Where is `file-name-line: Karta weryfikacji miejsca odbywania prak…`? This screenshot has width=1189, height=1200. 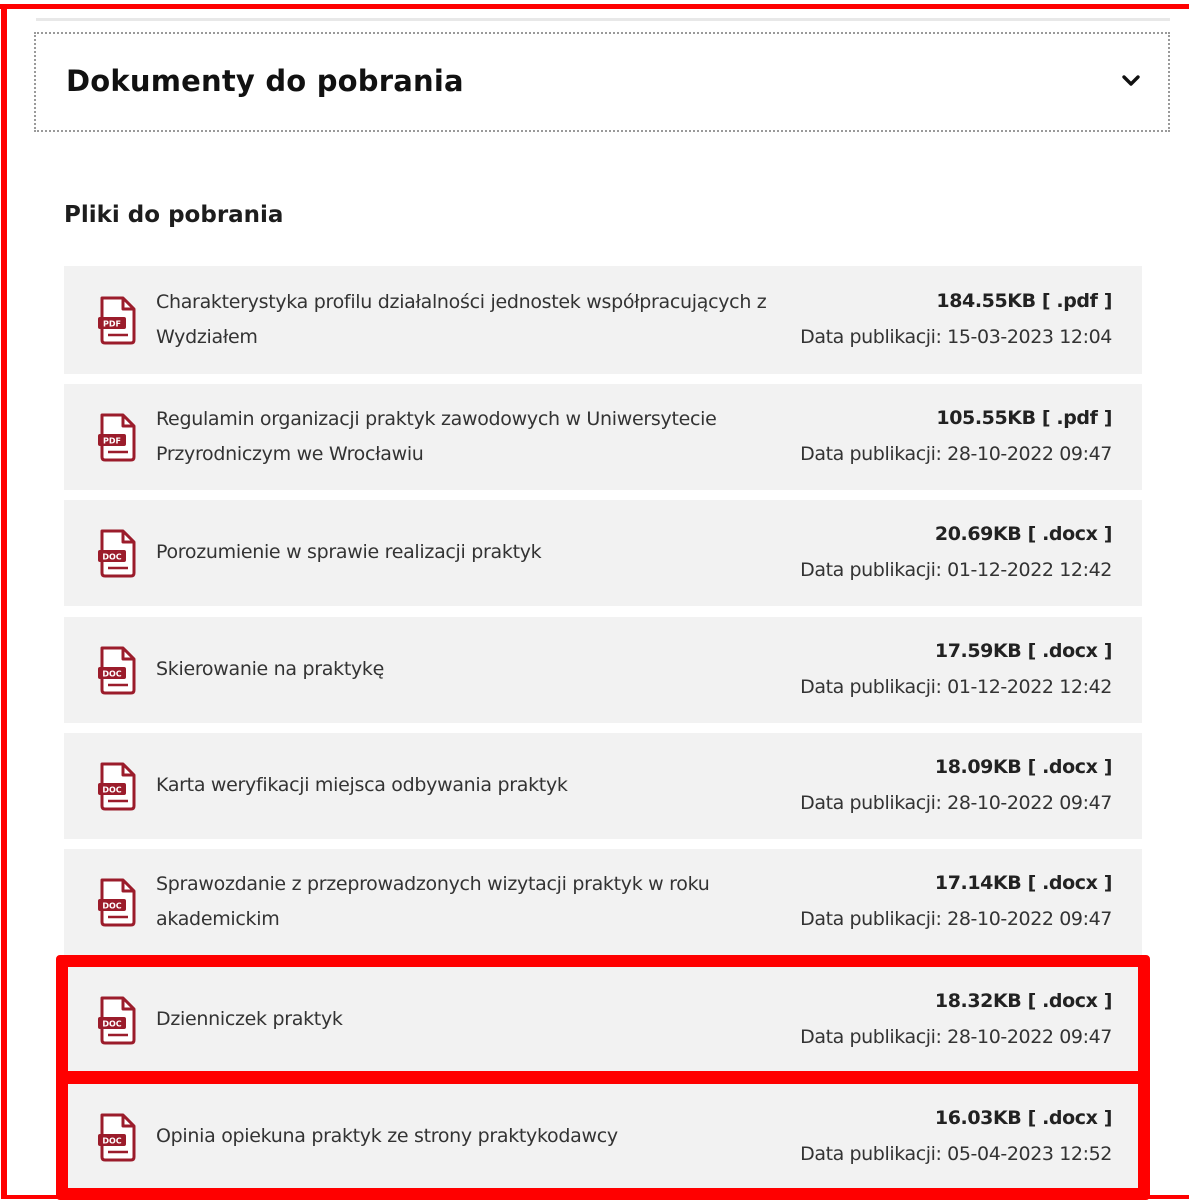 file-name-line: Karta weryfikacji miejsca odbywania prak… is located at coordinates (362, 785).